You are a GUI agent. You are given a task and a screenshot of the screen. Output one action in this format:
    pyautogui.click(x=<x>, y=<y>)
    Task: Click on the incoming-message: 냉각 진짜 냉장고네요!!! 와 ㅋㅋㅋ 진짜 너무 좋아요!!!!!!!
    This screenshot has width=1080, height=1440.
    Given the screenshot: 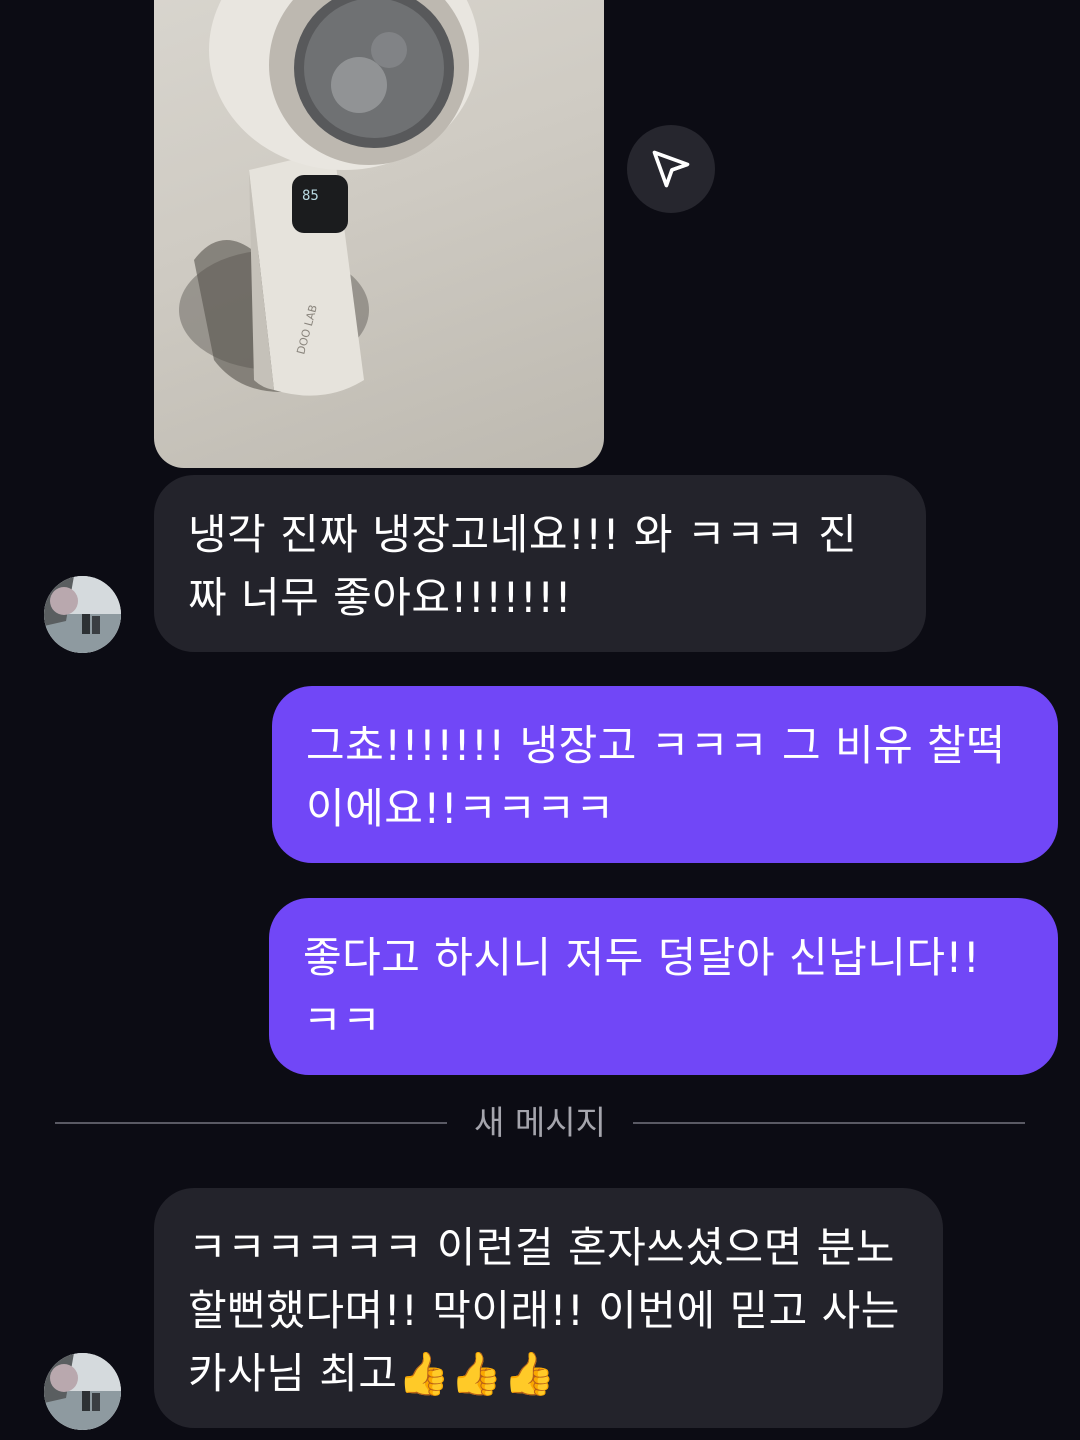 What is the action you would take?
    pyautogui.click(x=540, y=563)
    